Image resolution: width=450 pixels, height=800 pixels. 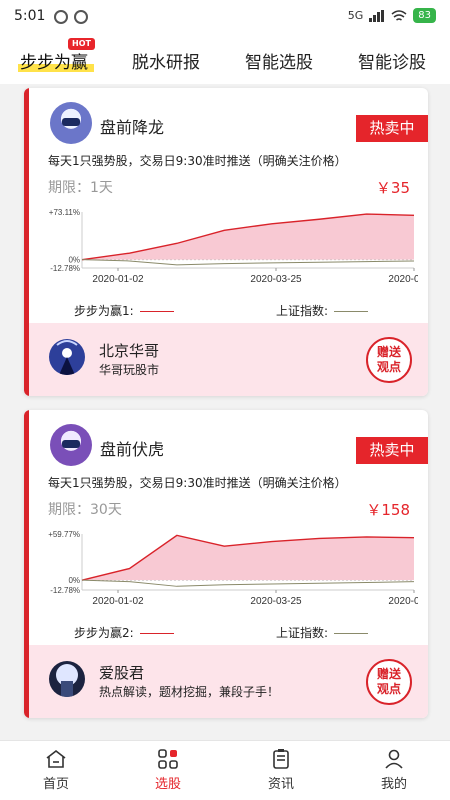 I want to click on author-name: 北京华哥, so click(x=129, y=351).